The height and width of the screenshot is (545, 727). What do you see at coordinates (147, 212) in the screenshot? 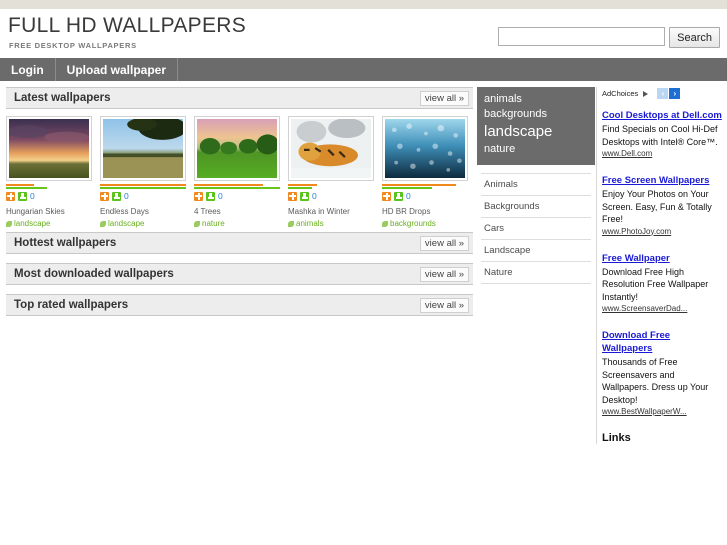
I see `wallpaper-title: Endless Days` at bounding box center [147, 212].